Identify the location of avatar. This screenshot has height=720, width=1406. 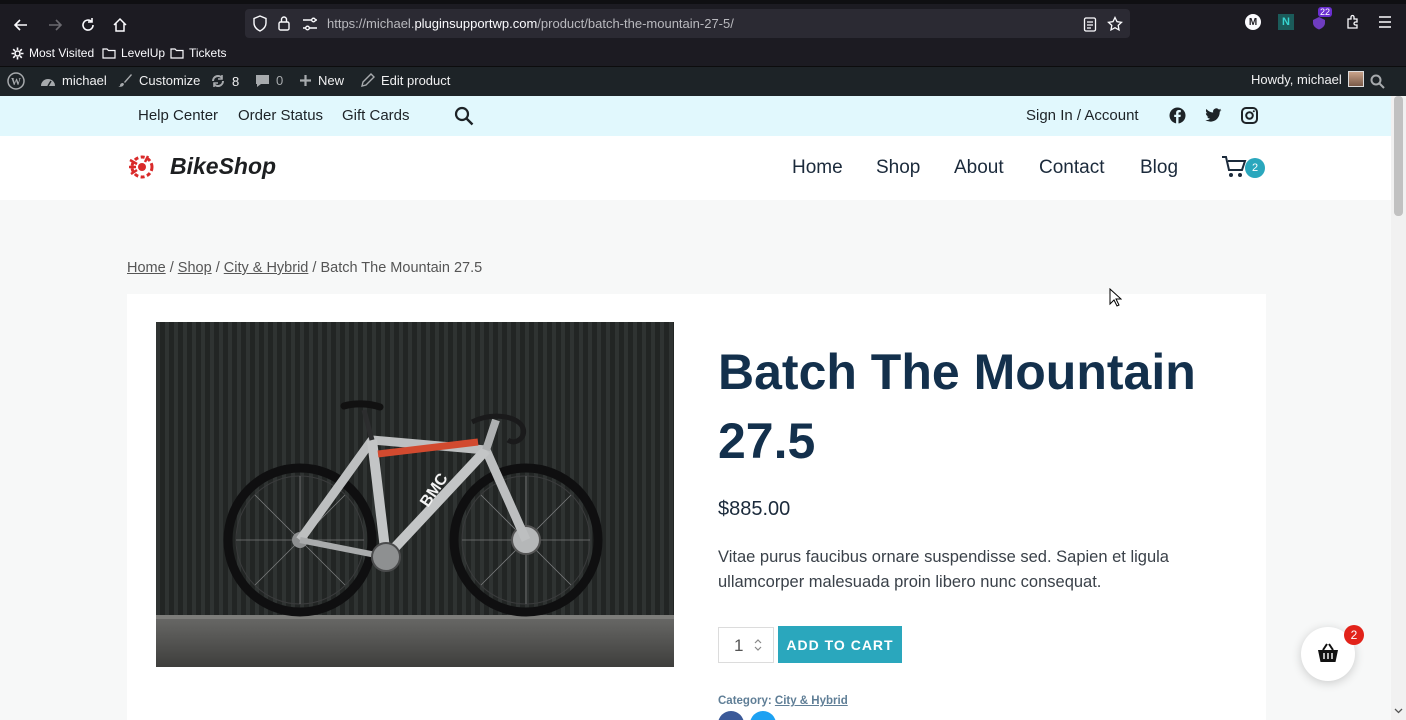
(1355, 79).